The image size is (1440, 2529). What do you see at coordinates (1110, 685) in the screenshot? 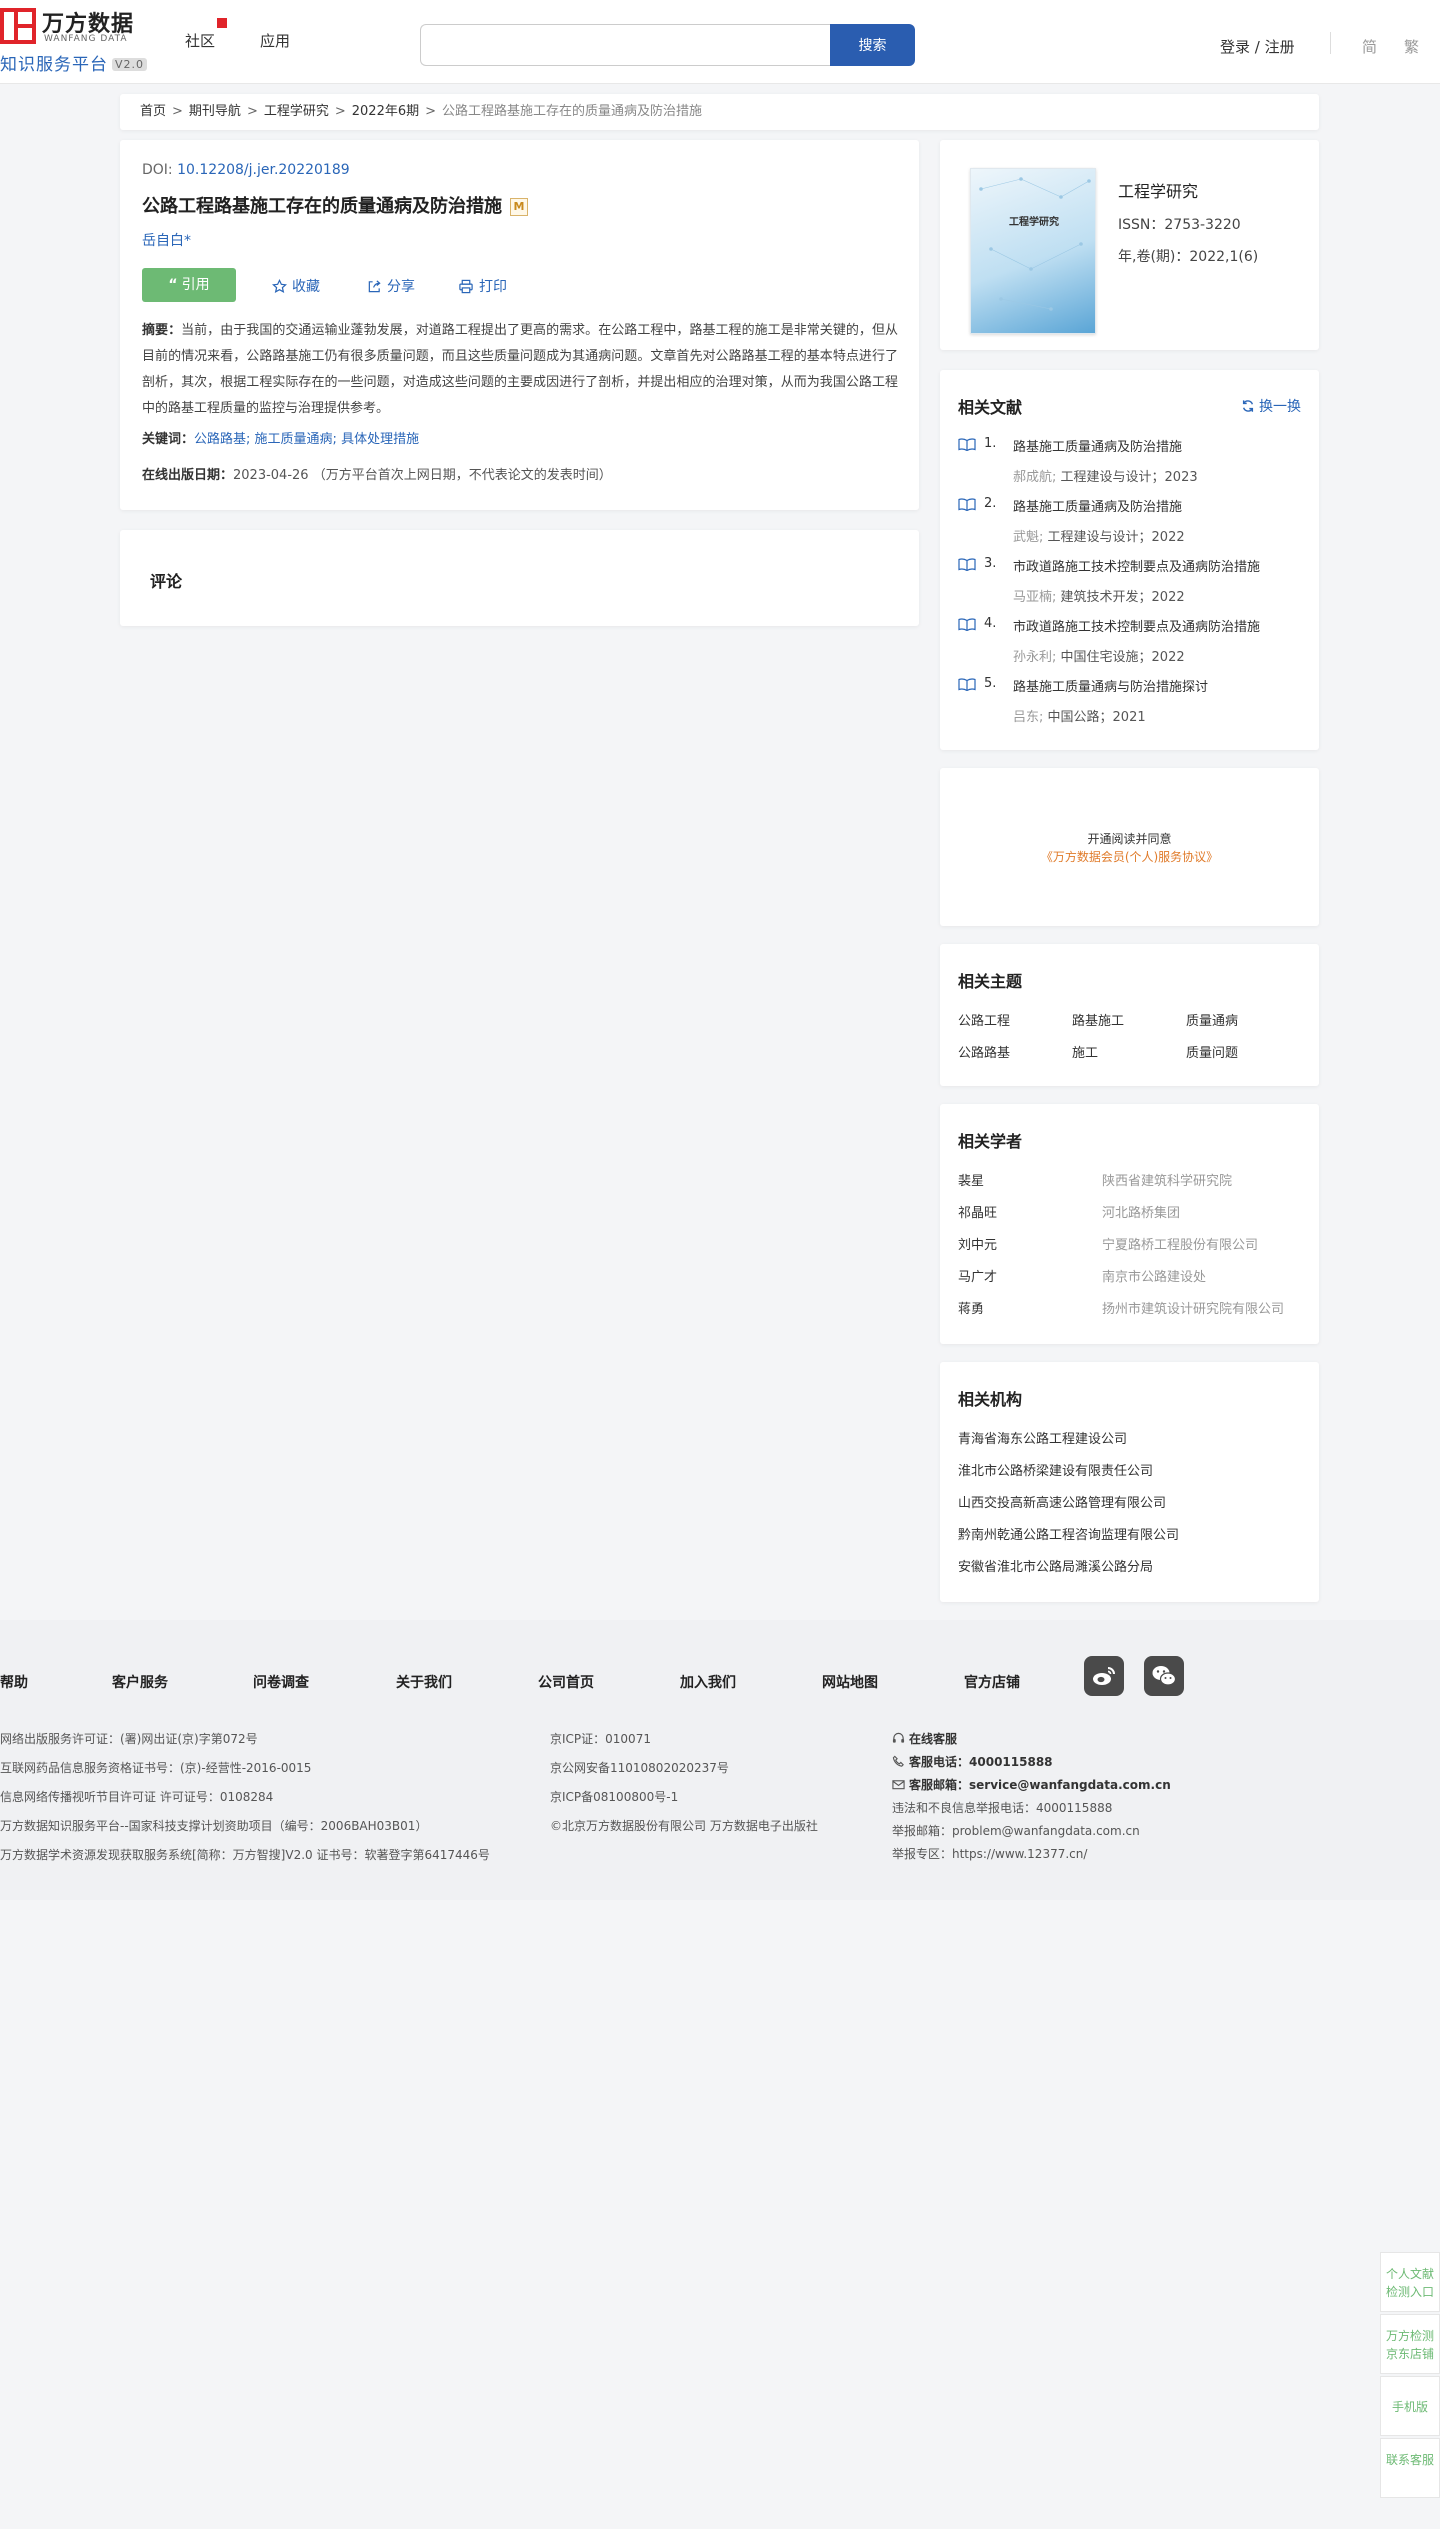
I see `related-item-title: 路基施工质量通病与防治措施探讨` at bounding box center [1110, 685].